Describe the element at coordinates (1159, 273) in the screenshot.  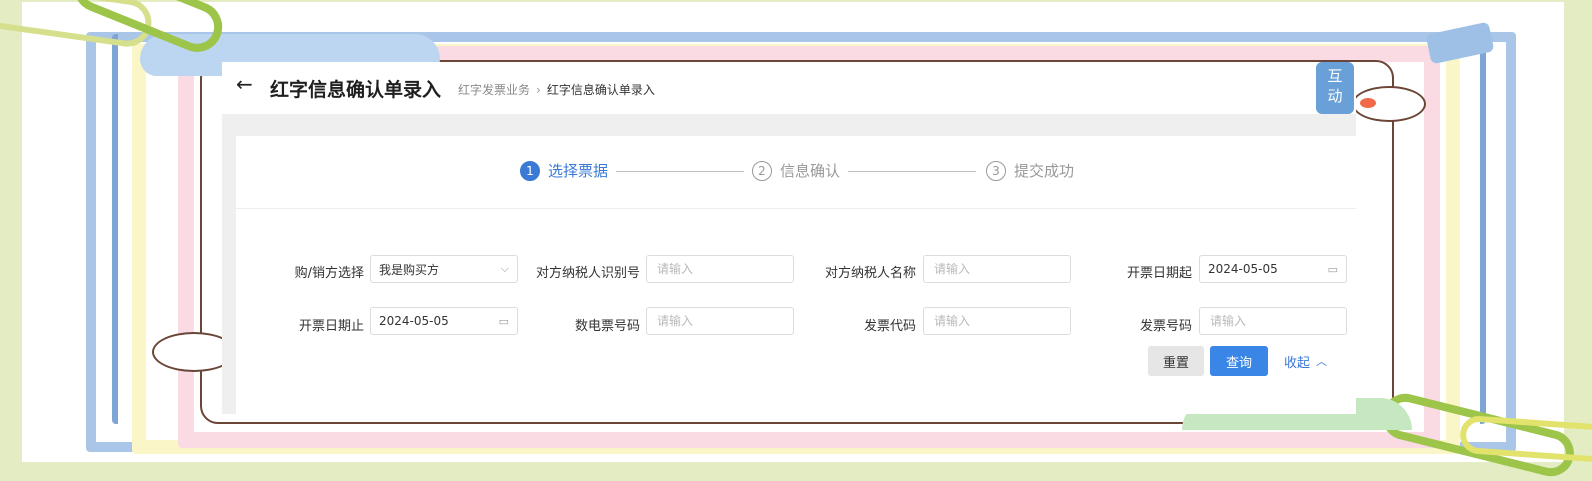
I see `date-start-label: 开票日期起` at that location.